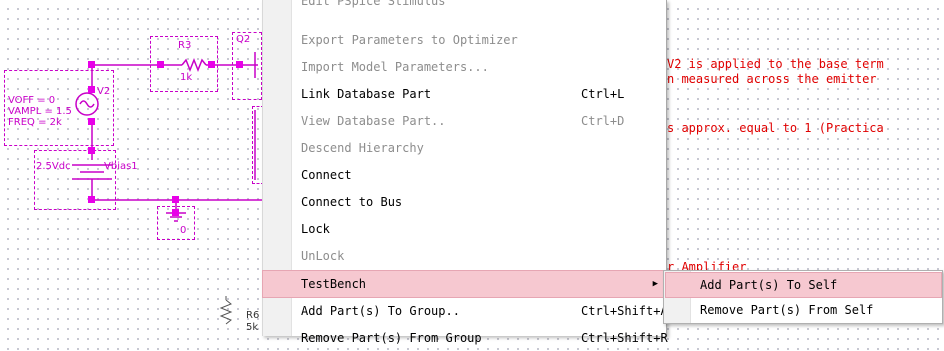 Image resolution: width=944 pixels, height=351 pixels. Describe the element at coordinates (326, 175) in the screenshot. I see `menu-item-label: Connect` at that location.